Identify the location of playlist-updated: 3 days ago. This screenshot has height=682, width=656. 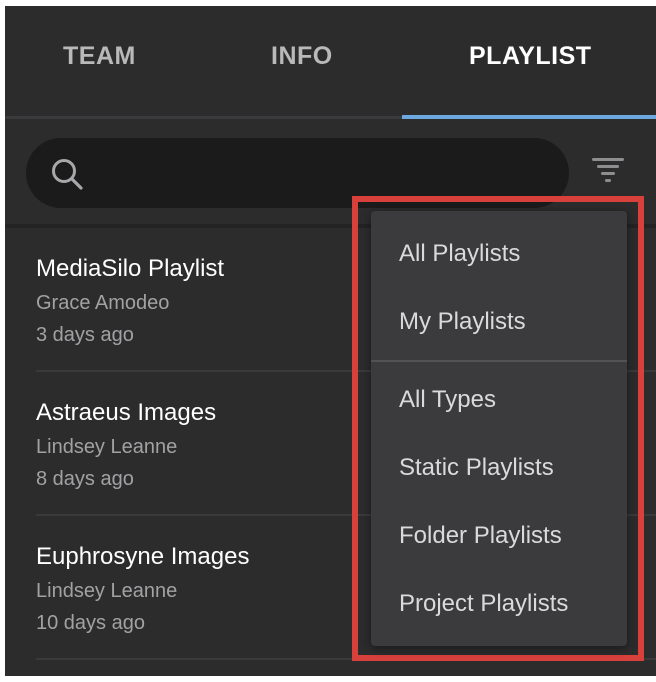
(85, 335).